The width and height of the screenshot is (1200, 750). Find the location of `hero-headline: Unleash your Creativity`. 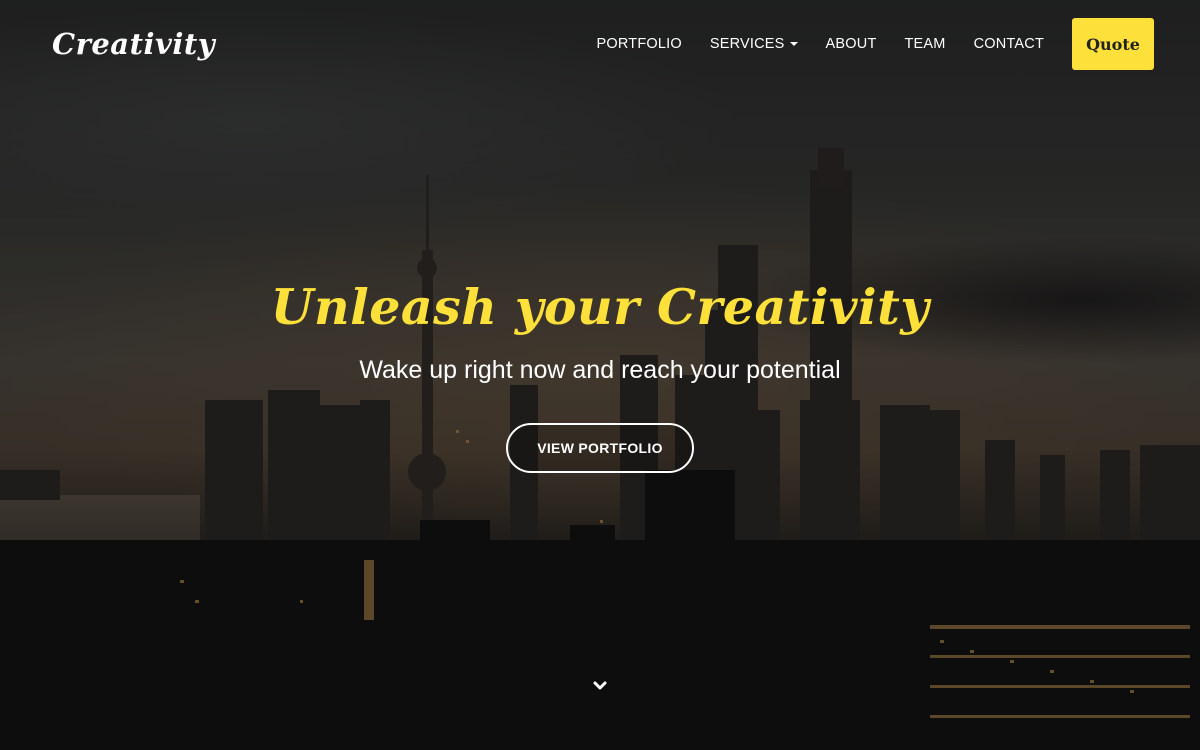

hero-headline: Unleash your Creativity is located at coordinates (600, 307).